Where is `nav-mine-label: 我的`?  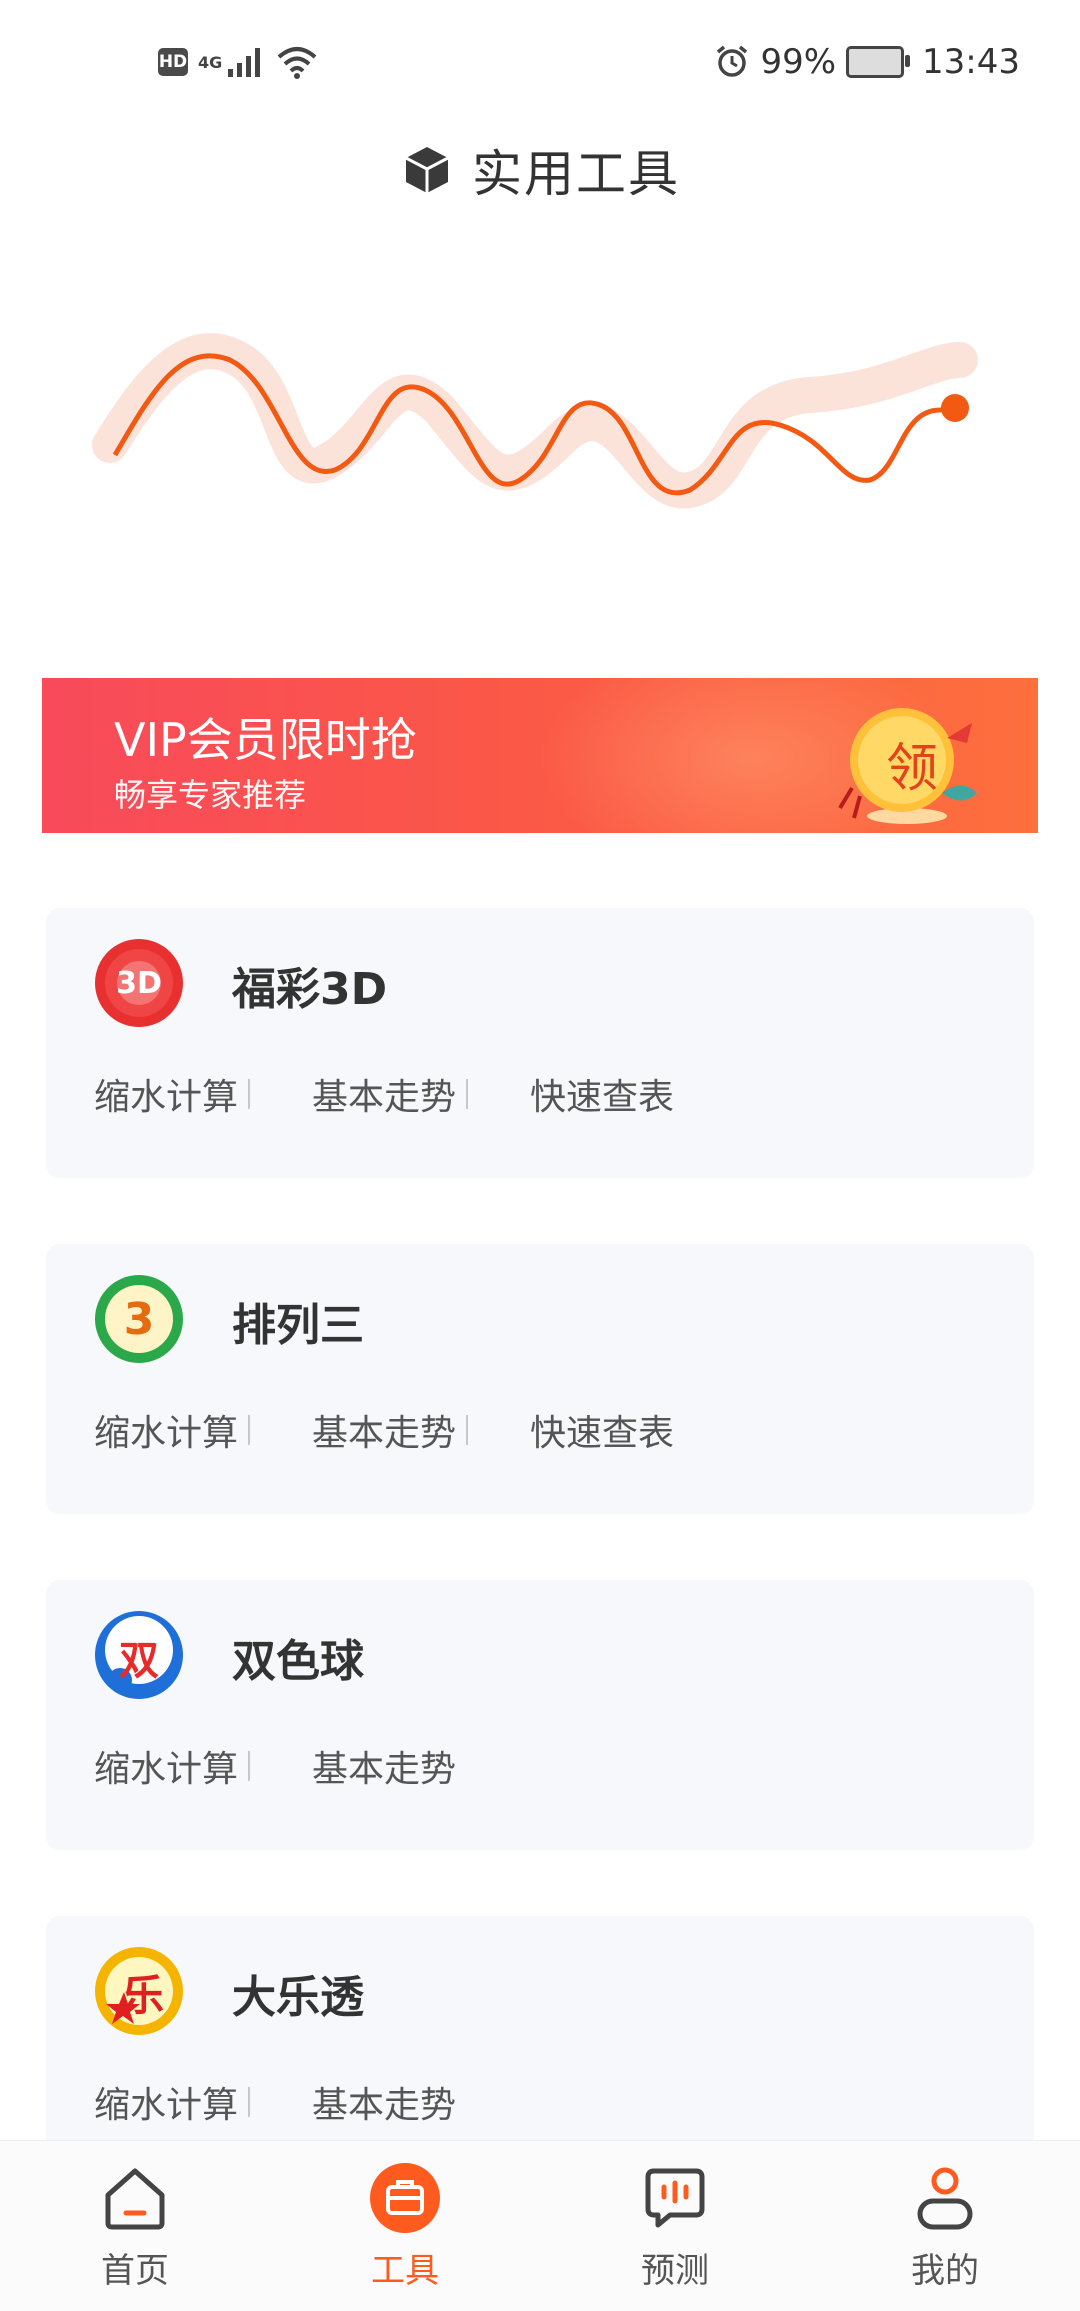
nav-mine-label: 我的 is located at coordinates (945, 2271).